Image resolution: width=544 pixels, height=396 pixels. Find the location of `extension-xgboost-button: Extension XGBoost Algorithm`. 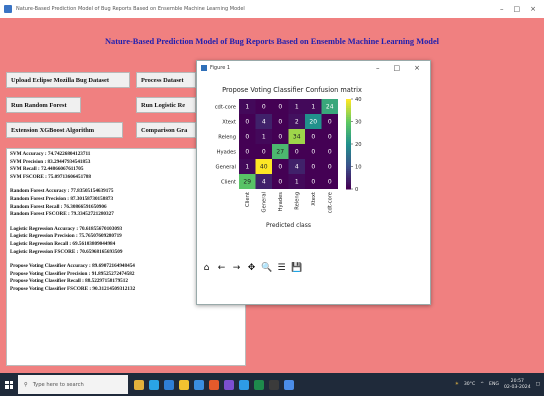

extension-xgboost-button: Extension XGBoost Algorithm is located at coordinates (64, 130).